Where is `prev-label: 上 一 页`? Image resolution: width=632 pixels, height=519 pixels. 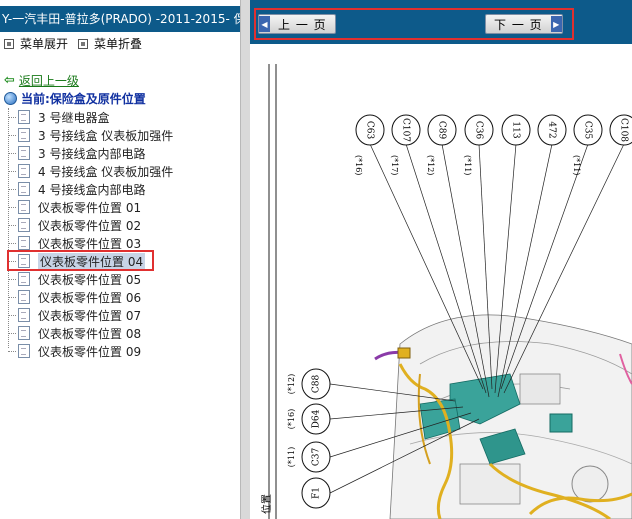
prev-label: 上 一 页 is located at coordinates (302, 24).